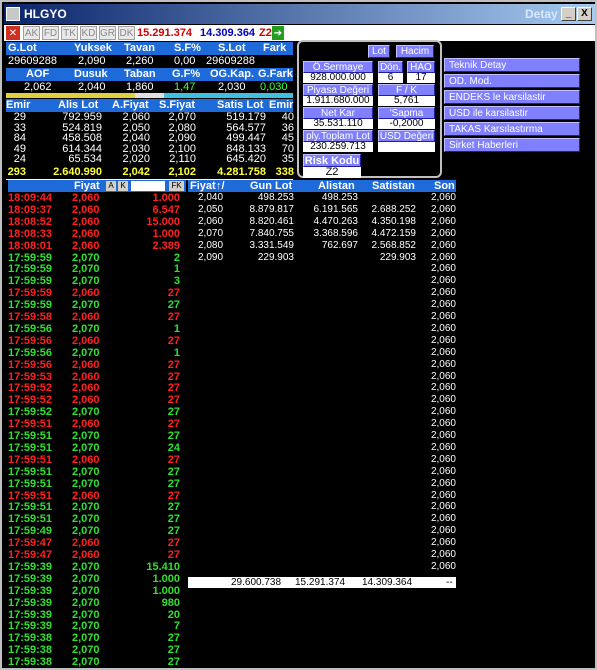 The height and width of the screenshot is (670, 597). Describe the element at coordinates (94, 246) in the screenshot. I see `trade-row: 18:08:01 2,060 2.389` at that location.